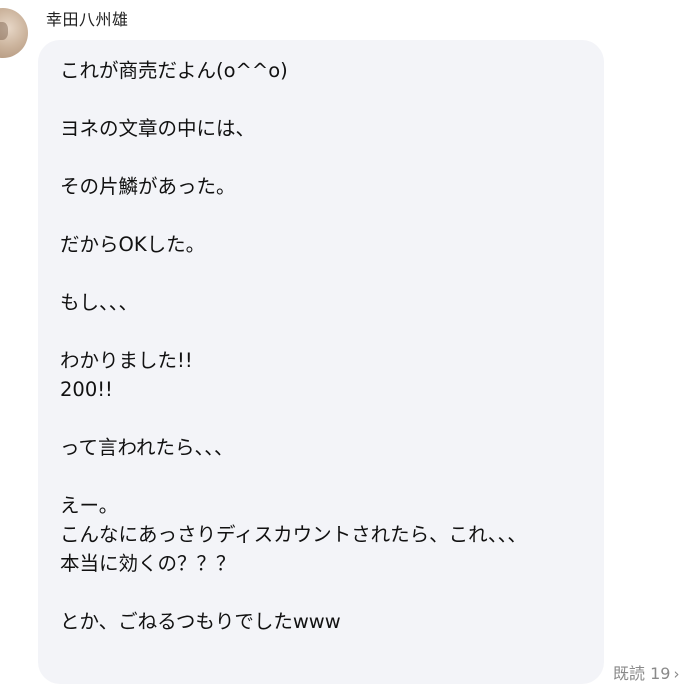 This screenshot has width=692, height=692. What do you see at coordinates (99, 302) in the screenshot?
I see `message-line: もし、、、` at bounding box center [99, 302].